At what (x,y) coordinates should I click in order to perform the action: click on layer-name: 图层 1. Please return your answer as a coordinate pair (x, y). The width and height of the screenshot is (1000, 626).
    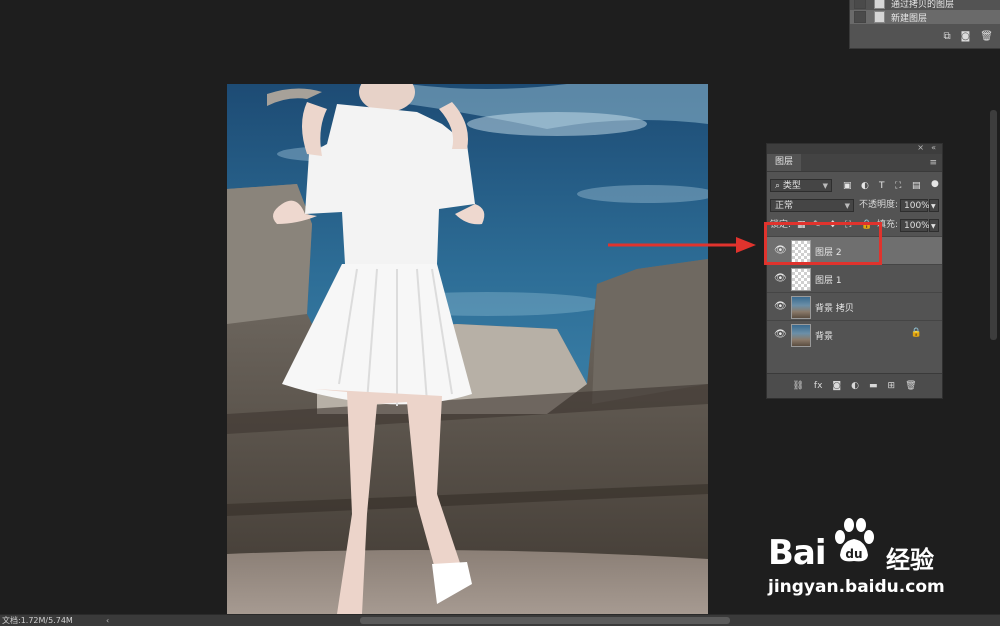
    Looking at the image, I should click on (828, 279).